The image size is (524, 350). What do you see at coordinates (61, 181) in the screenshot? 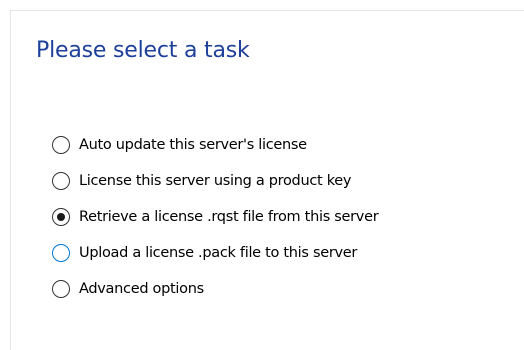
I see `radio-button-product-key` at bounding box center [61, 181].